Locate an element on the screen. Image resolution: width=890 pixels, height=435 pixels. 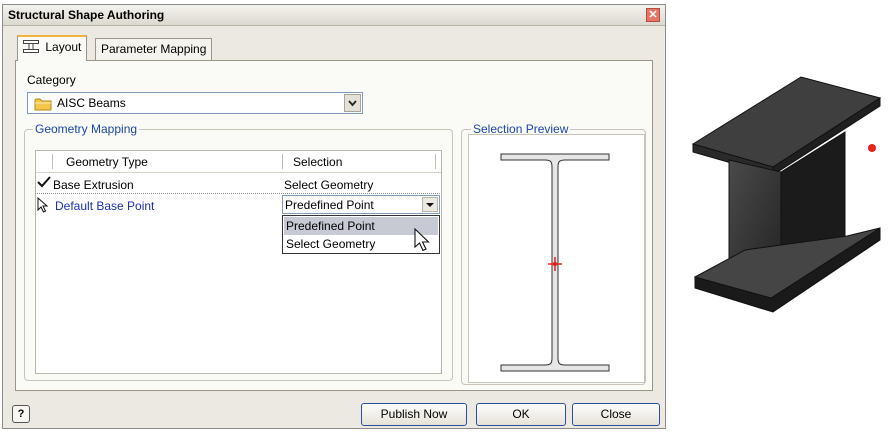
column-header-selection: Selection is located at coordinates (317, 162).